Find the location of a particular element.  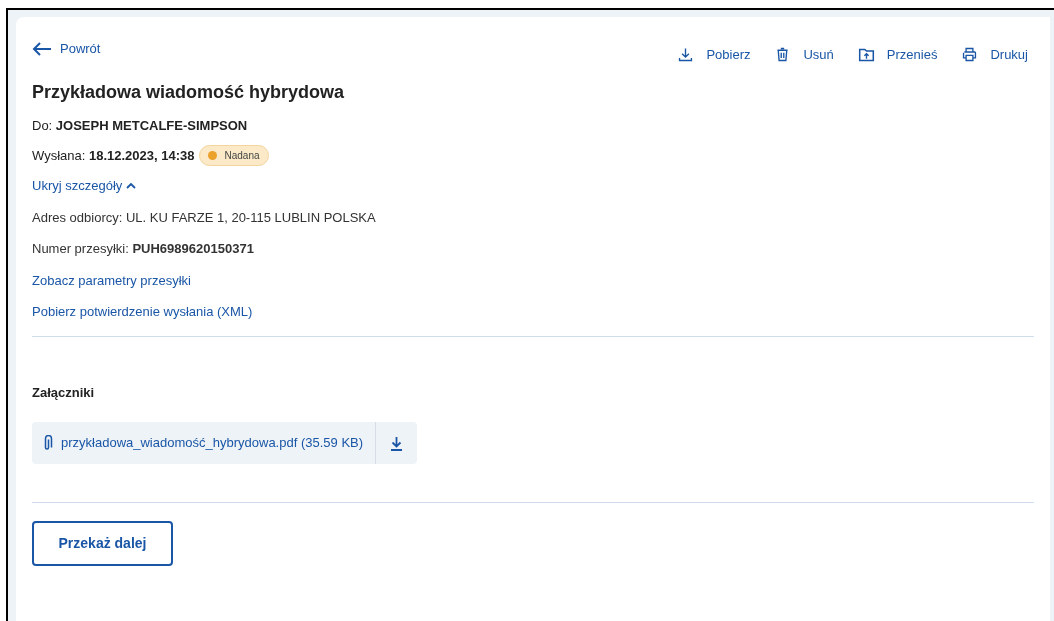

recipient-line: Do: JOSEPH METCALFE-SIMPSON is located at coordinates (140, 125).